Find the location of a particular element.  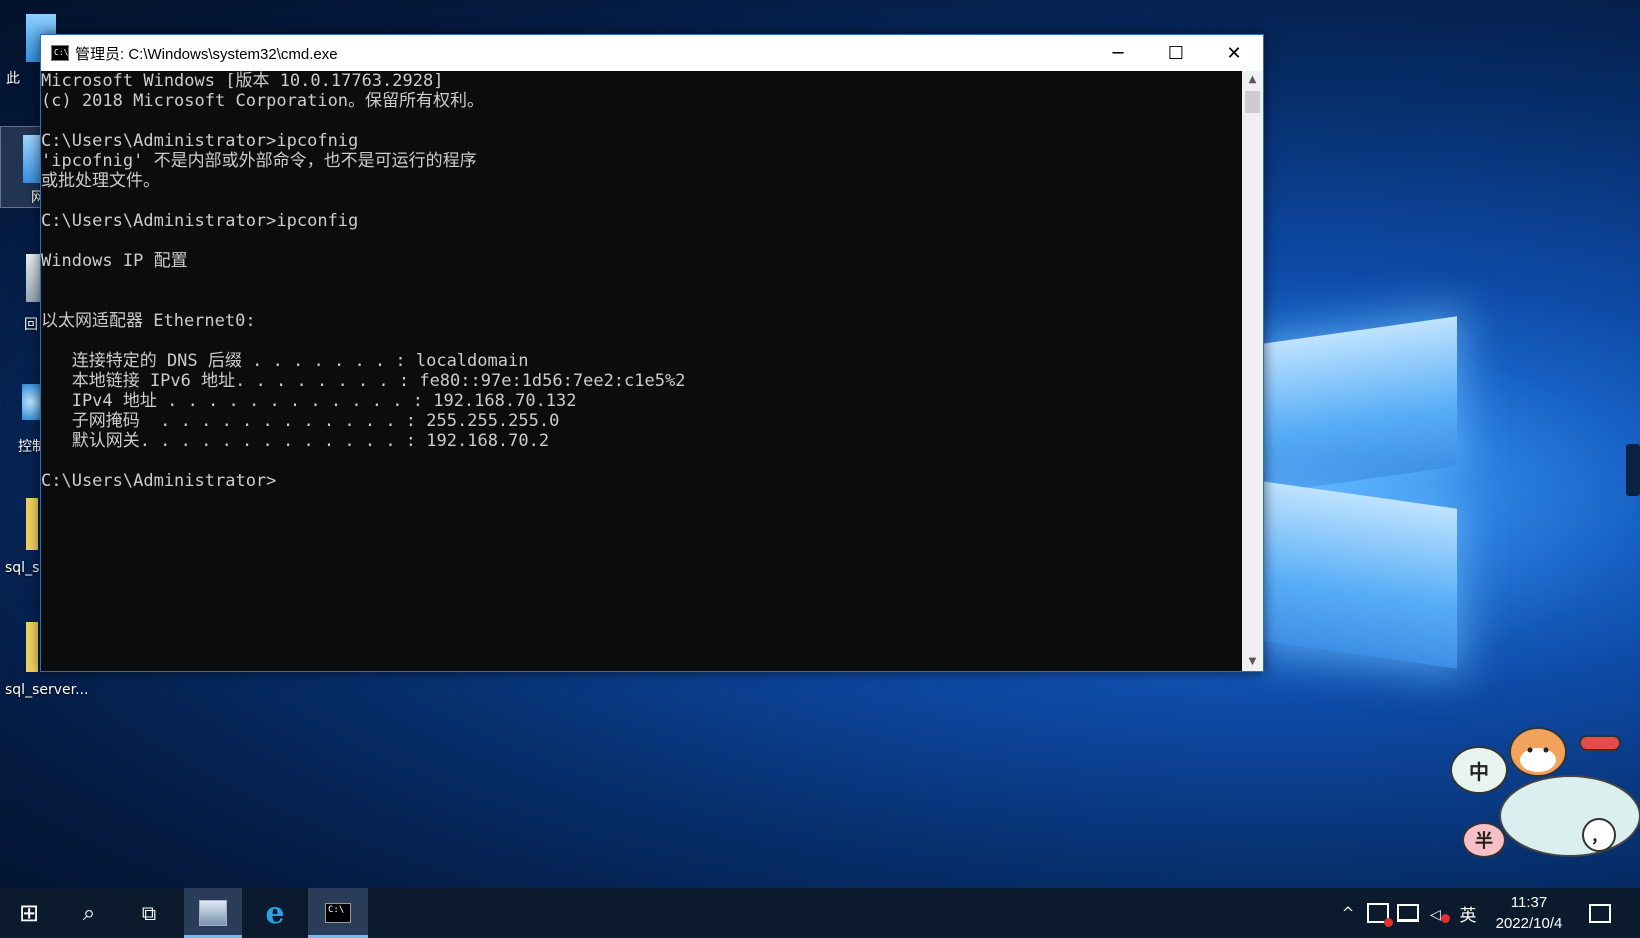

console-line: Windows IP 配置 is located at coordinates (114, 261).